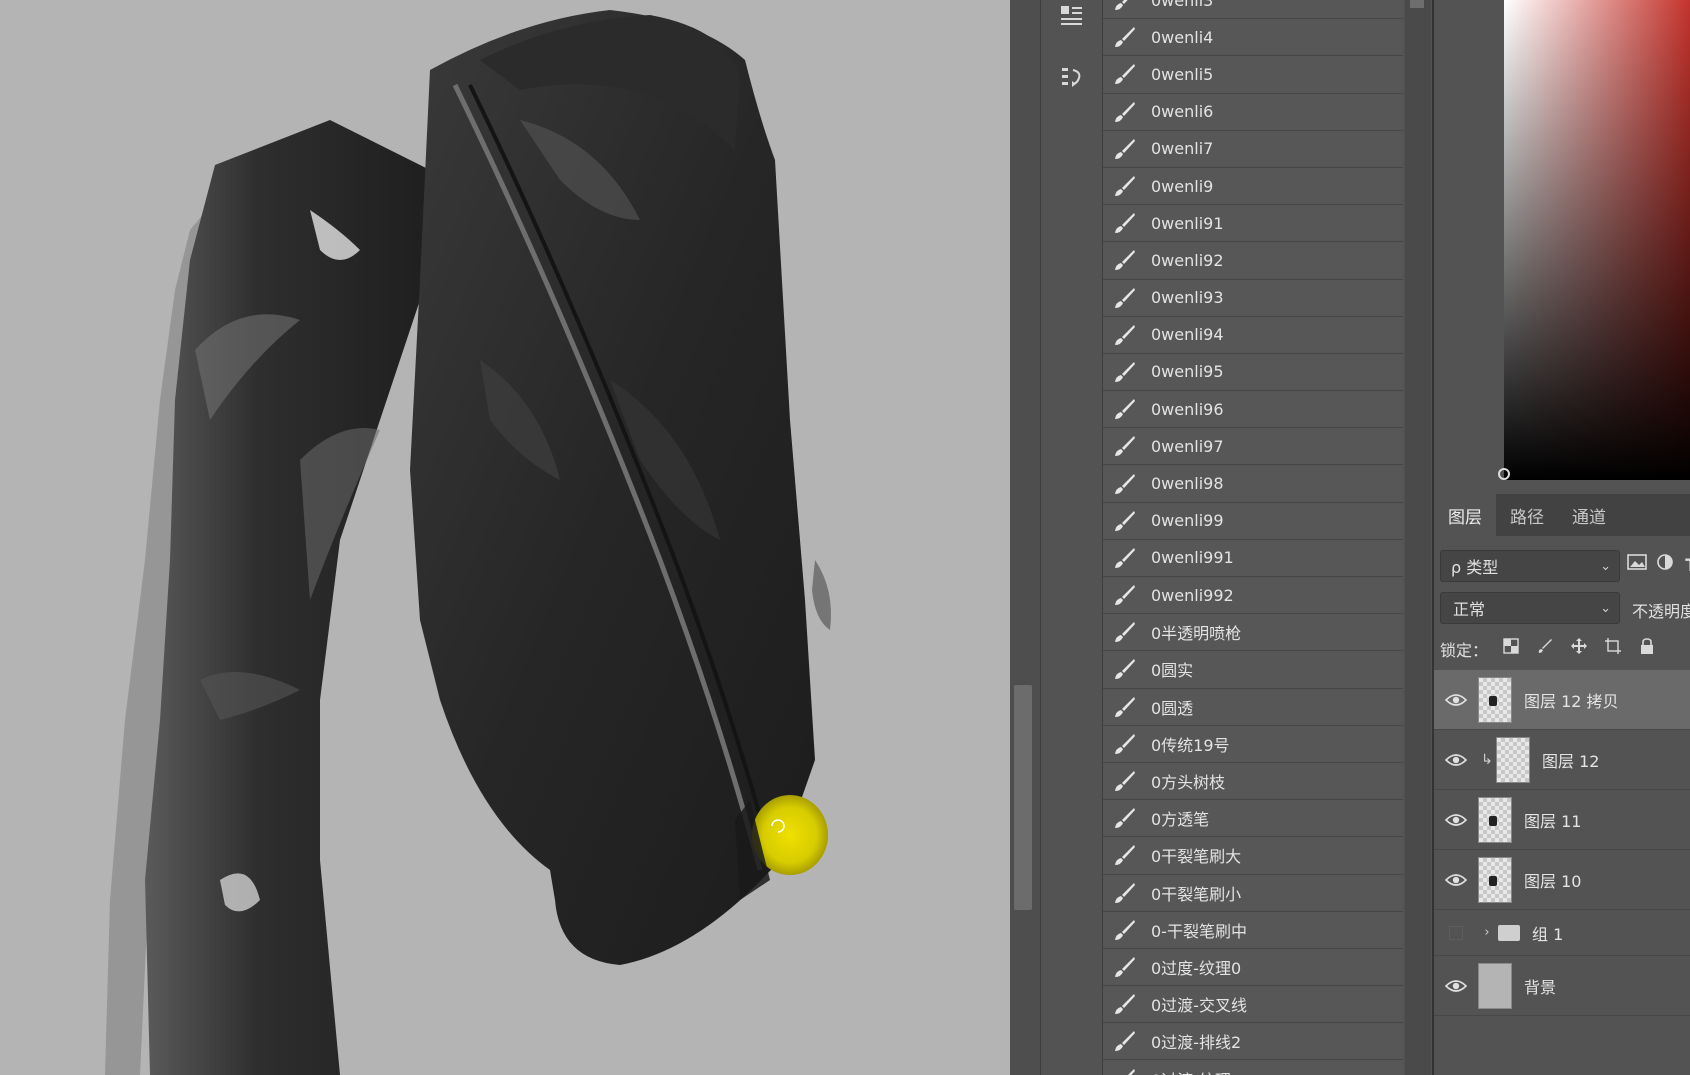 The image size is (1690, 1075). Describe the element at coordinates (1253, 781) in the screenshot. I see `brush-preset-row: 0方头树枝` at that location.